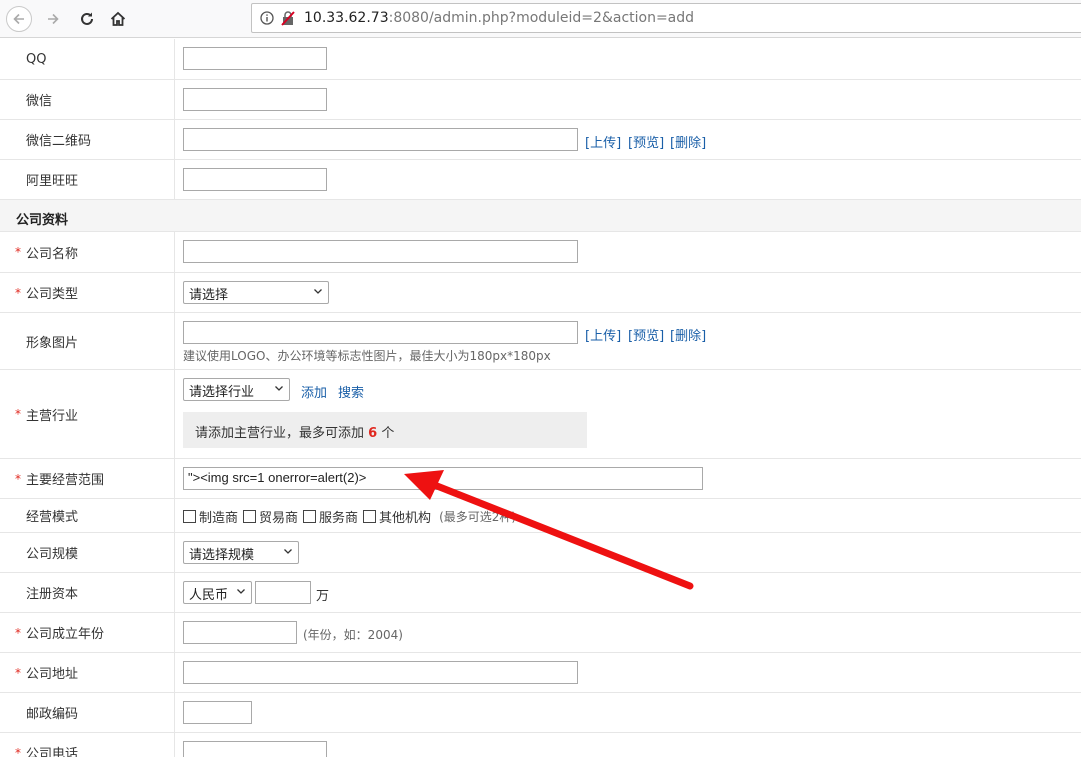 The image size is (1081, 757). Describe the element at coordinates (87, 414) in the screenshot. I see `industry-label: * 主营行业` at that location.